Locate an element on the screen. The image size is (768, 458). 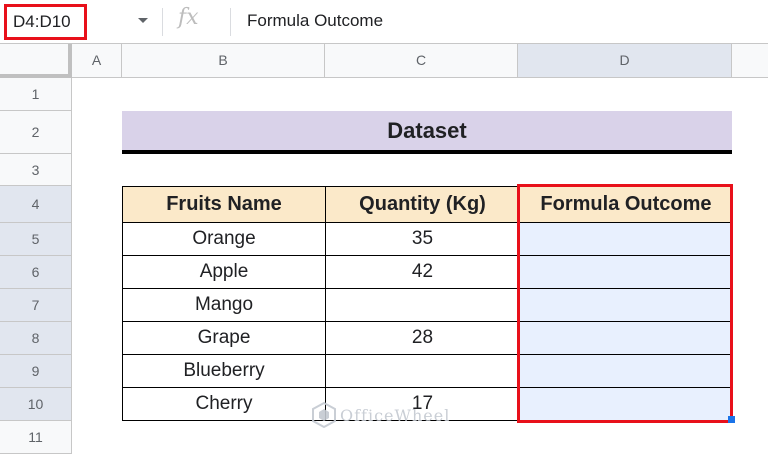
header-quantity: Quantity (Kg) is located at coordinates (422, 204).